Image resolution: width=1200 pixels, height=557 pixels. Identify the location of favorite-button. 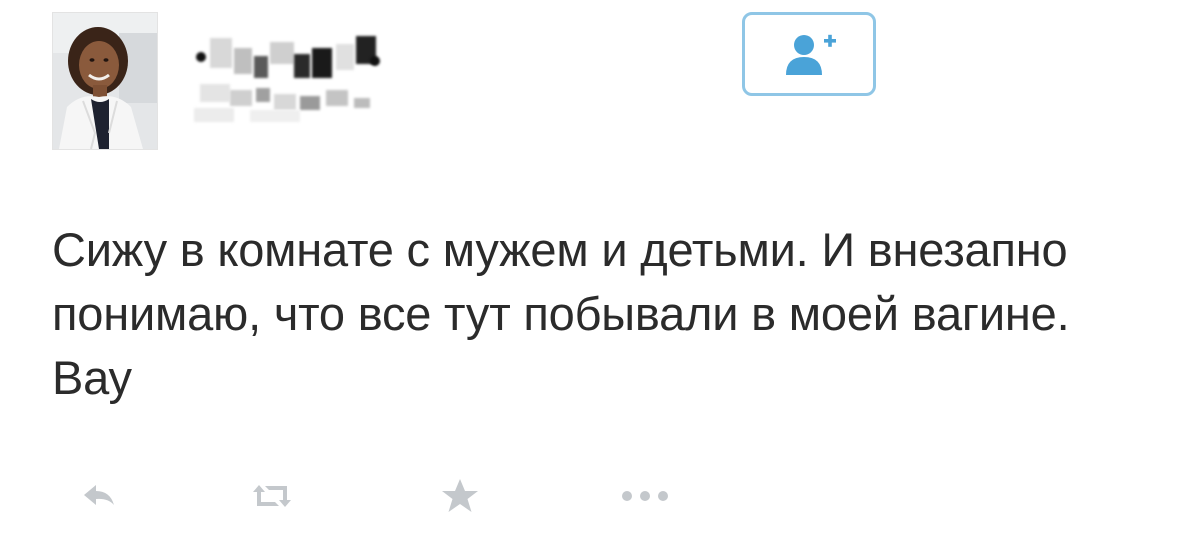
(460, 496).